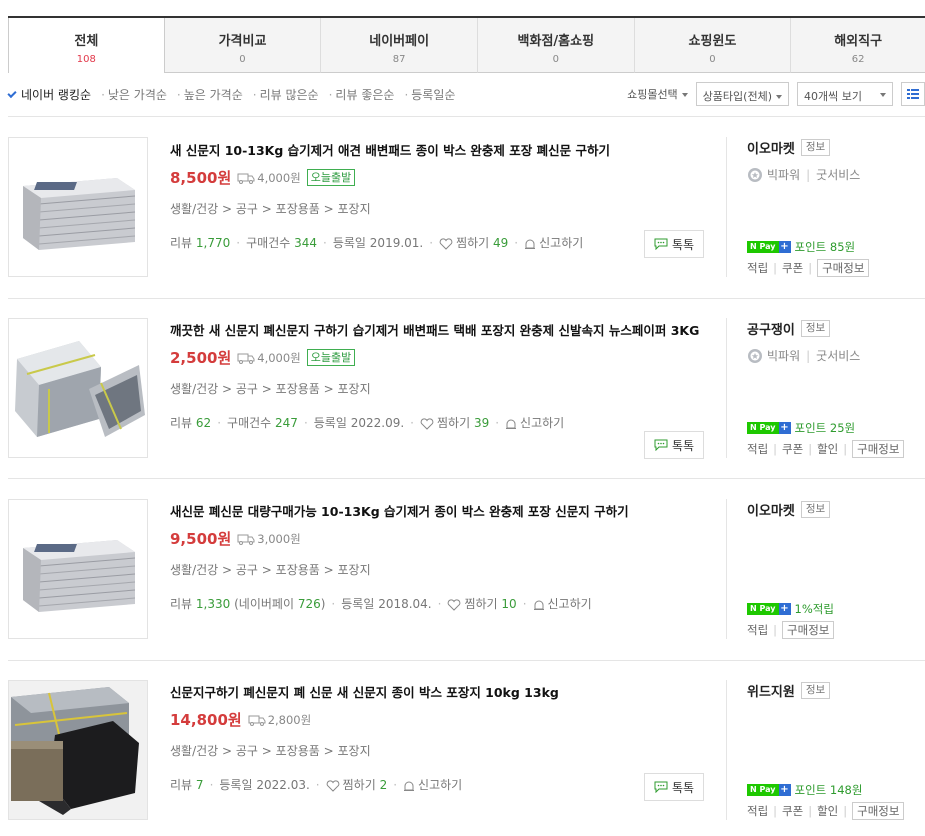  What do you see at coordinates (784, 175) in the screenshot?
I see `grade-power-label: 빅파워` at bounding box center [784, 175].